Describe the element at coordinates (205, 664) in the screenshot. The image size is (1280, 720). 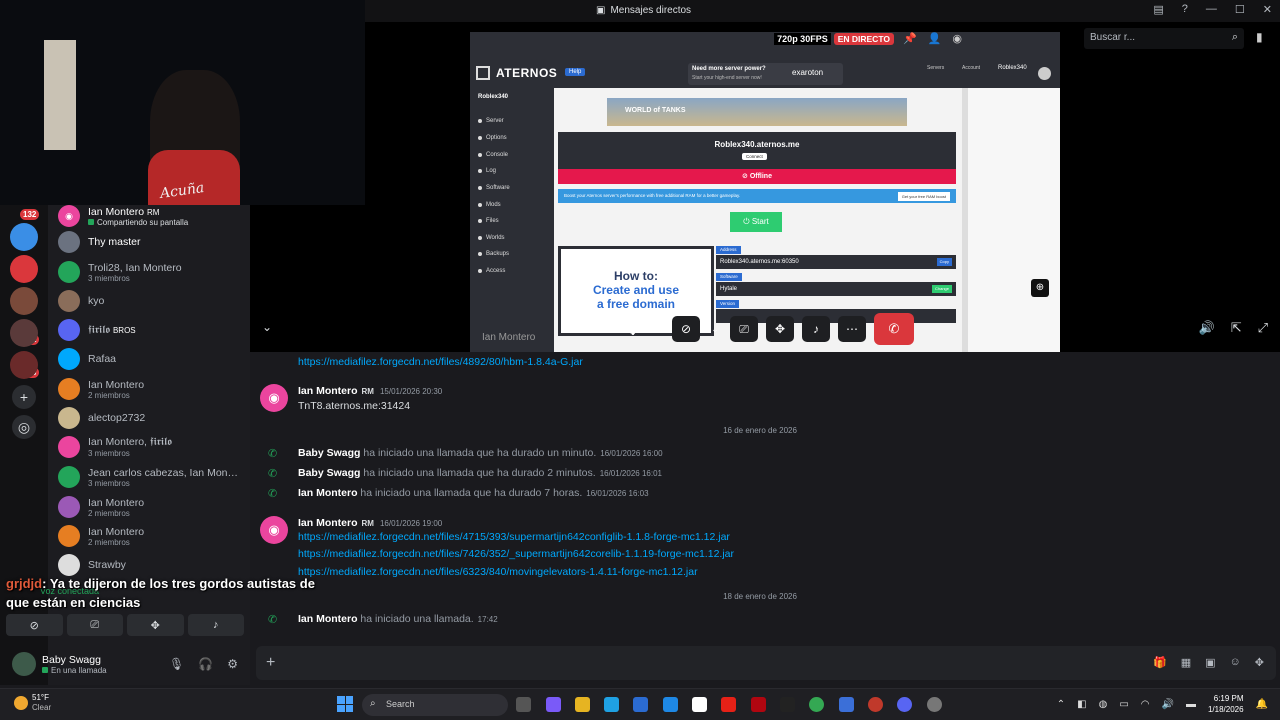
I see `headphones-icon: 🎧` at that location.